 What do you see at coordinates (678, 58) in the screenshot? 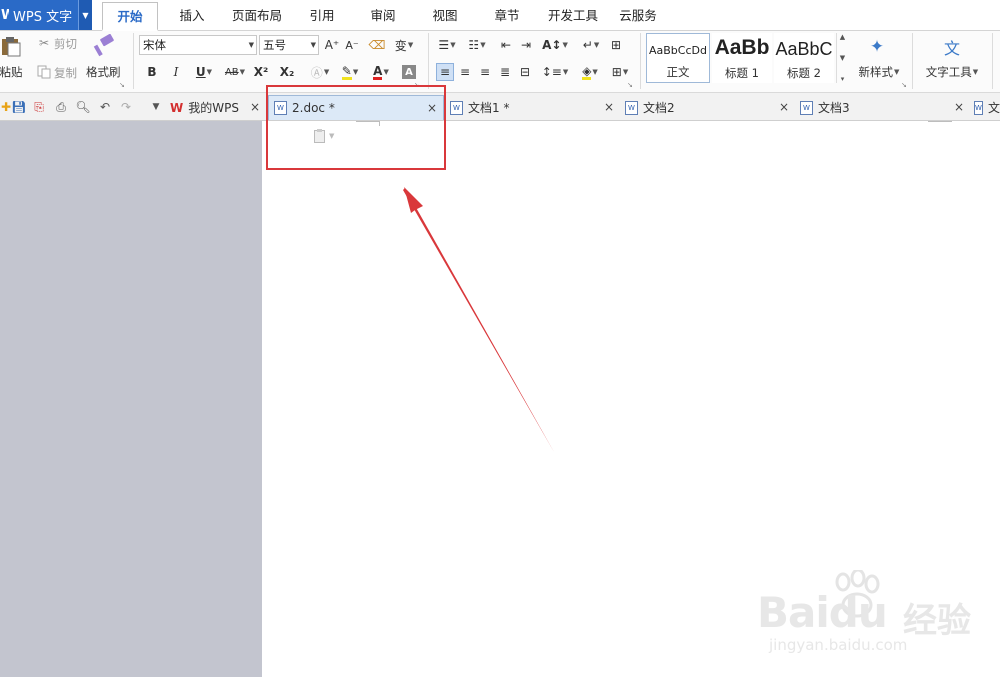
I see `style-normal: AaBbCcDd 正文` at bounding box center [678, 58].